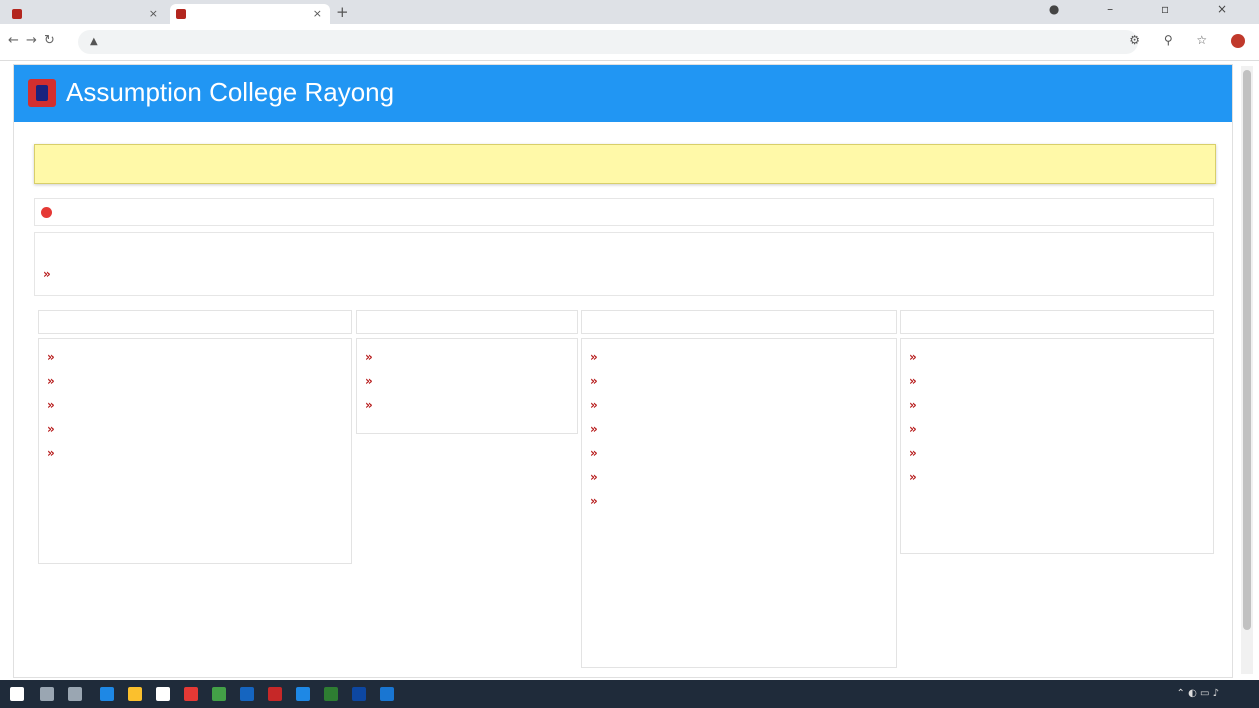 The width and height of the screenshot is (1259, 708). Describe the element at coordinates (75, 694) in the screenshot. I see `task-view-icon` at that location.